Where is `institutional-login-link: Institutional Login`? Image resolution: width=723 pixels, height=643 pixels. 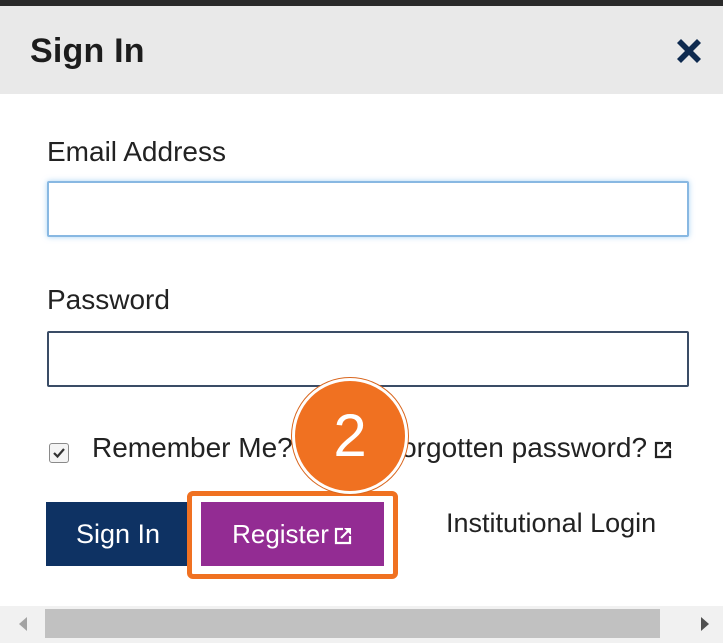 institutional-login-link: Institutional Login is located at coordinates (551, 523).